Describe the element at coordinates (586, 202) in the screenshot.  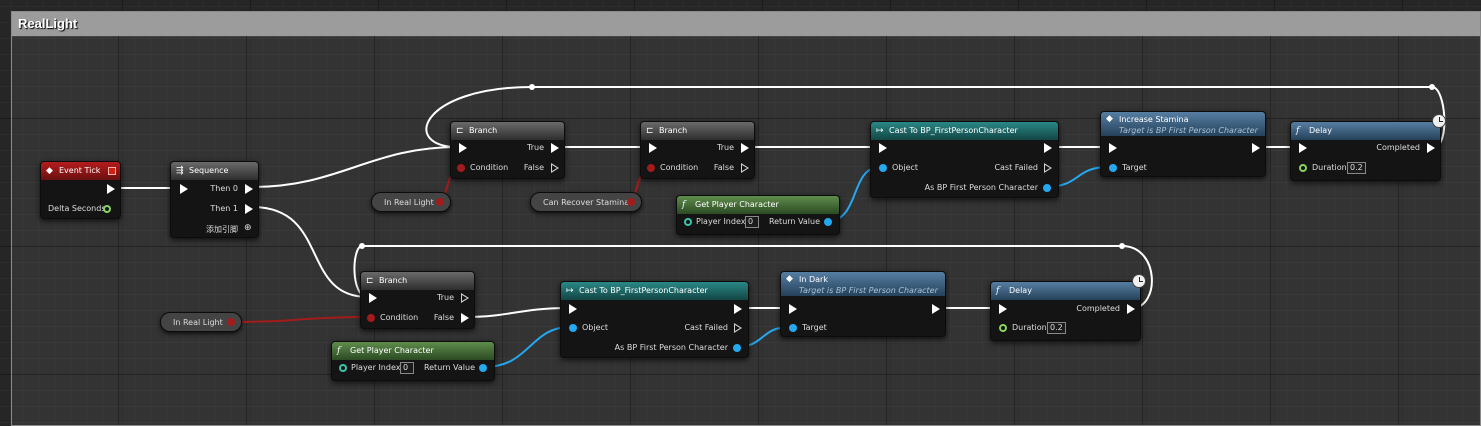
I see `can-recover-stamina-variable: Can Recover Stamina` at that location.